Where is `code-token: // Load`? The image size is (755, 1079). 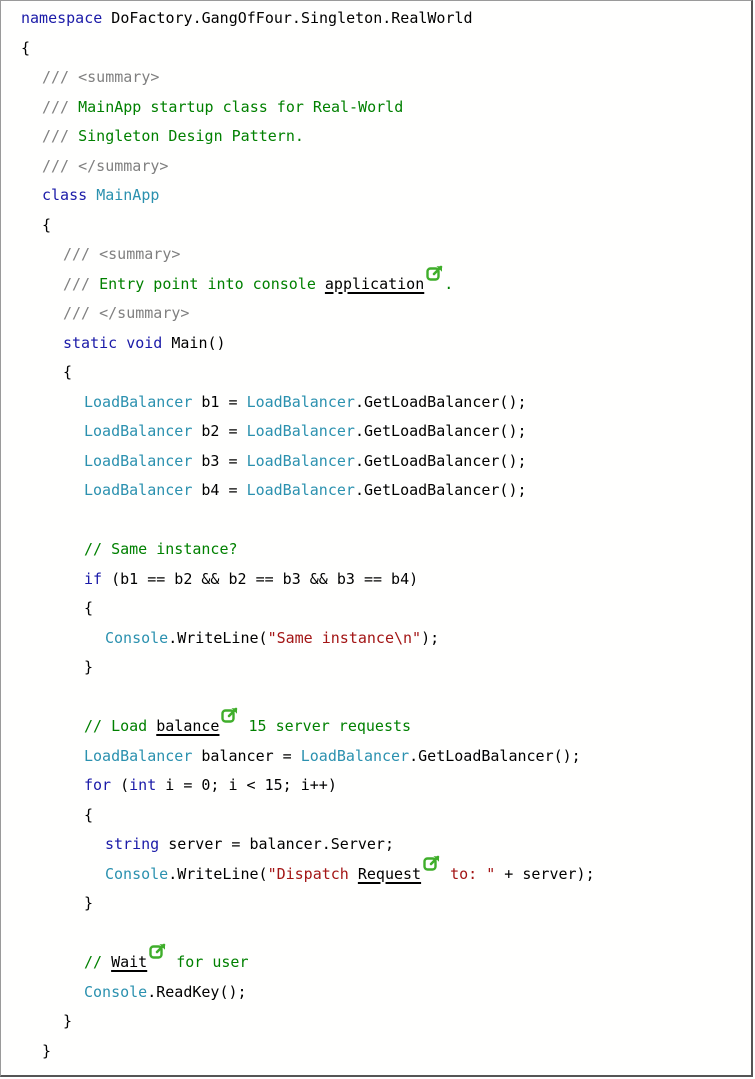 code-token: // Load is located at coordinates (120, 726).